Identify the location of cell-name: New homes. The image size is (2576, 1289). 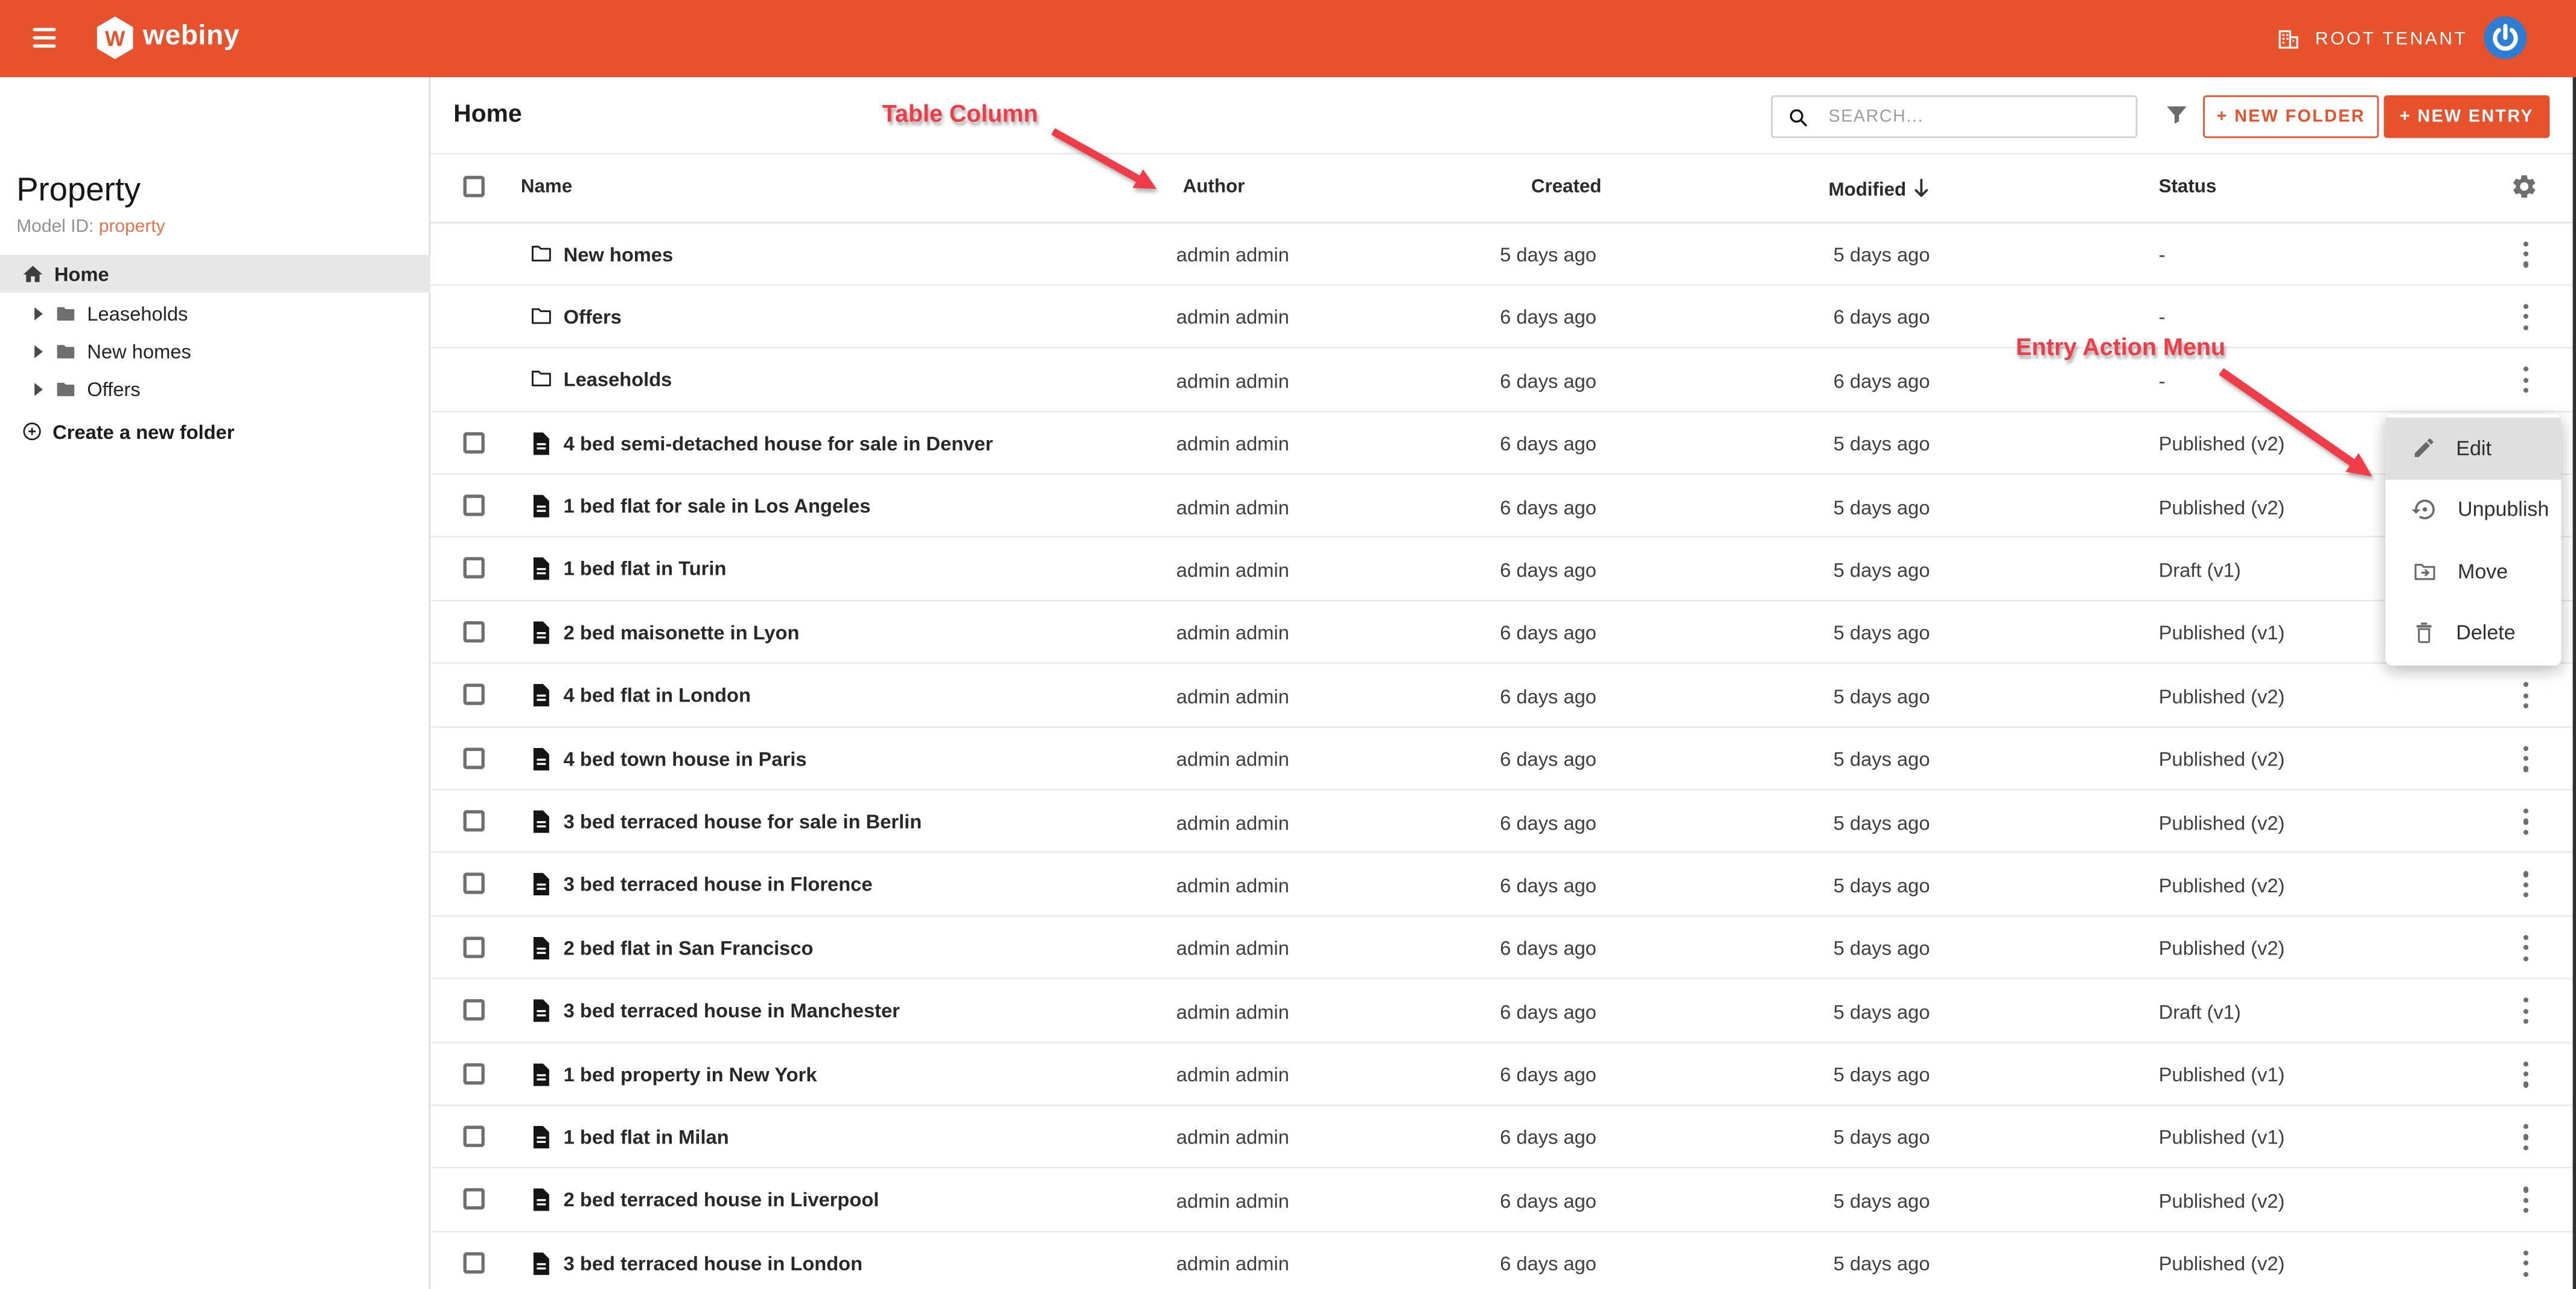
(618, 254).